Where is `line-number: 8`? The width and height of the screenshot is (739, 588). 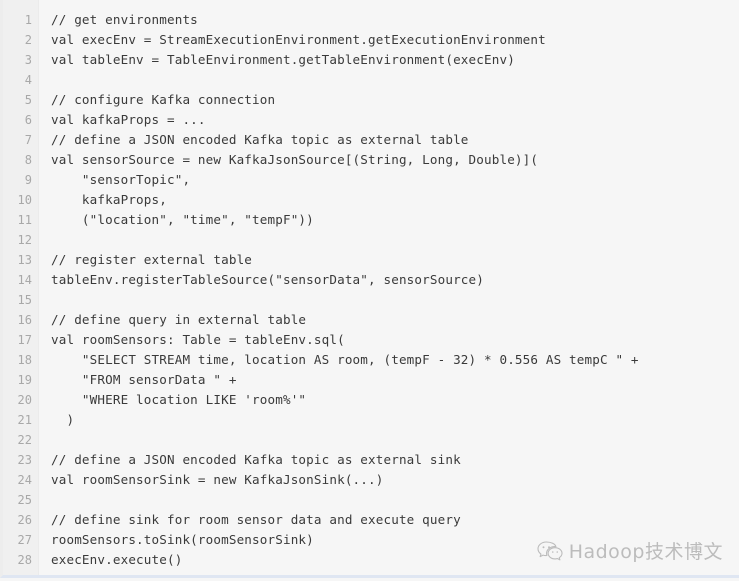 line-number: 8 is located at coordinates (28, 160).